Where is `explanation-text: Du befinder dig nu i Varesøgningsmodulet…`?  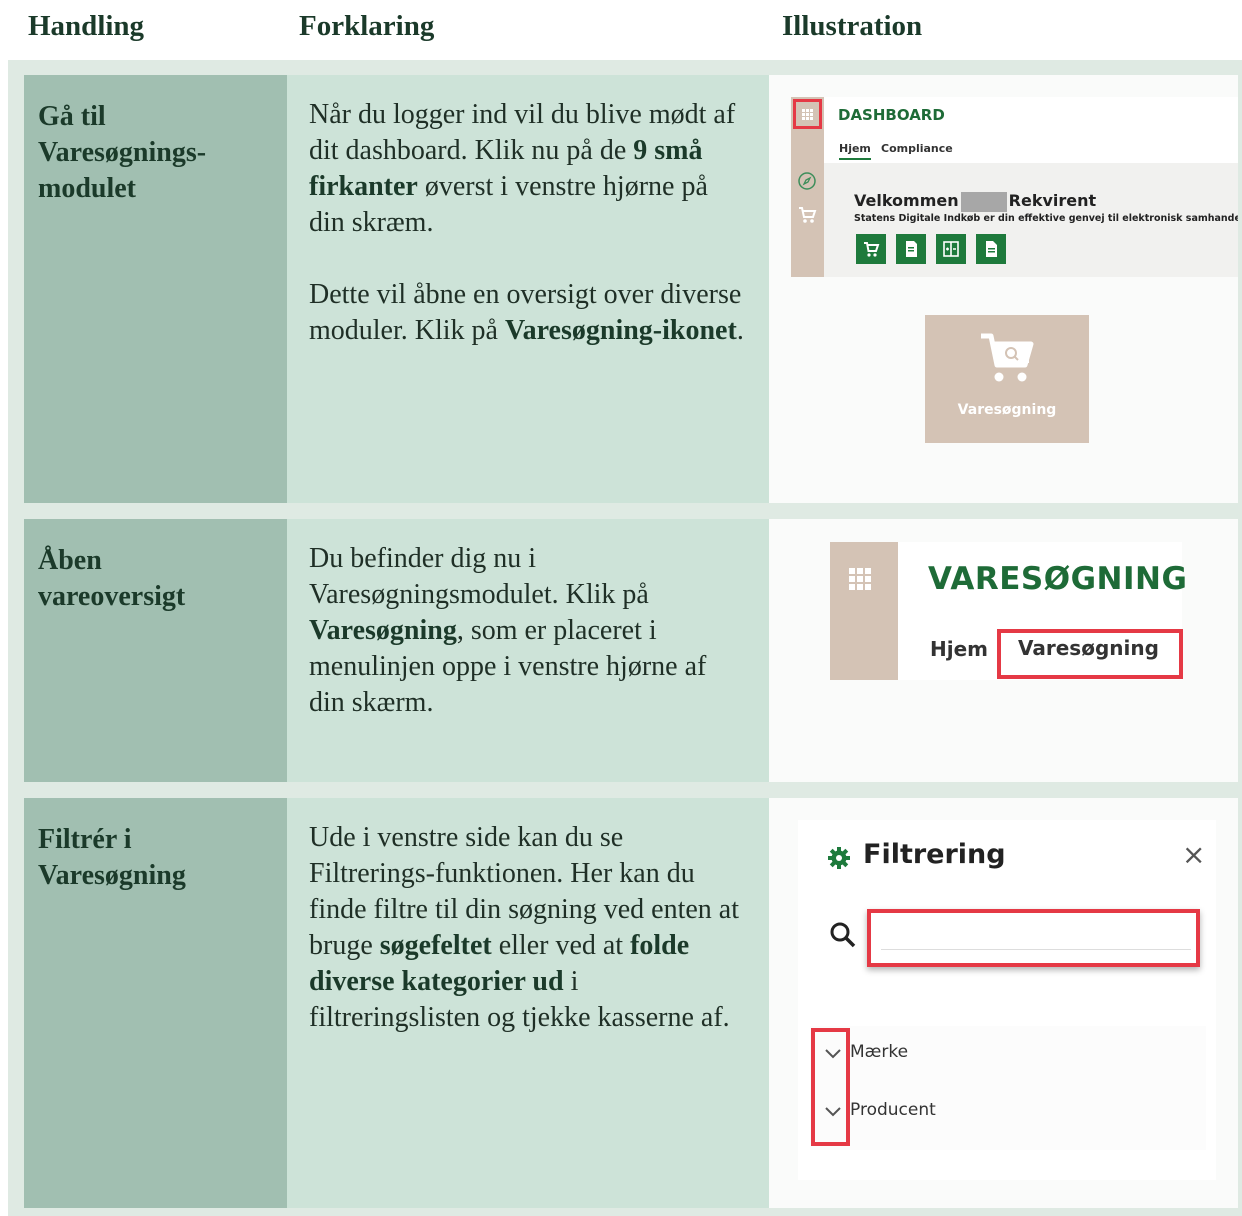 explanation-text: Du befinder dig nu i Varesøgningsmodulet… is located at coordinates (508, 630).